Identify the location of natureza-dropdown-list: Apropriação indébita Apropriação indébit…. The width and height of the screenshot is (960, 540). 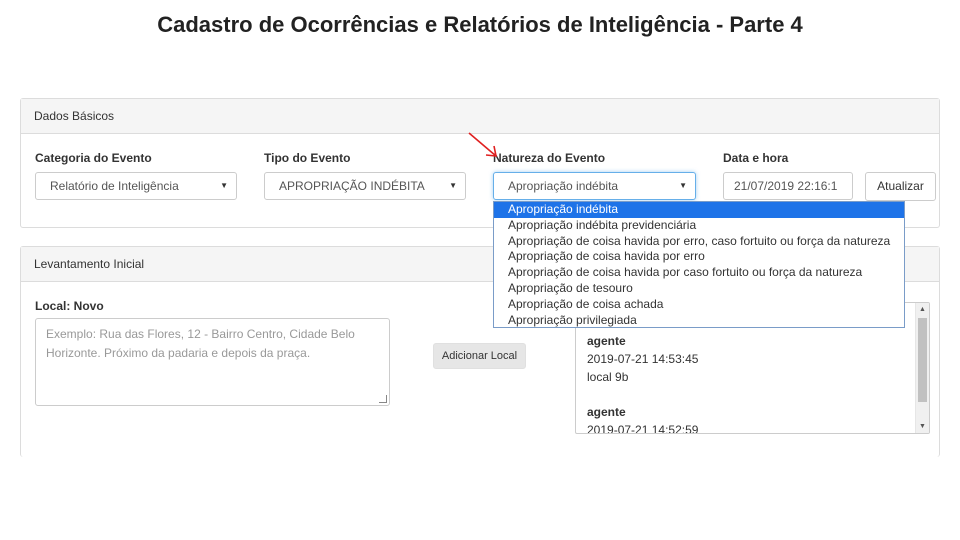
(699, 264).